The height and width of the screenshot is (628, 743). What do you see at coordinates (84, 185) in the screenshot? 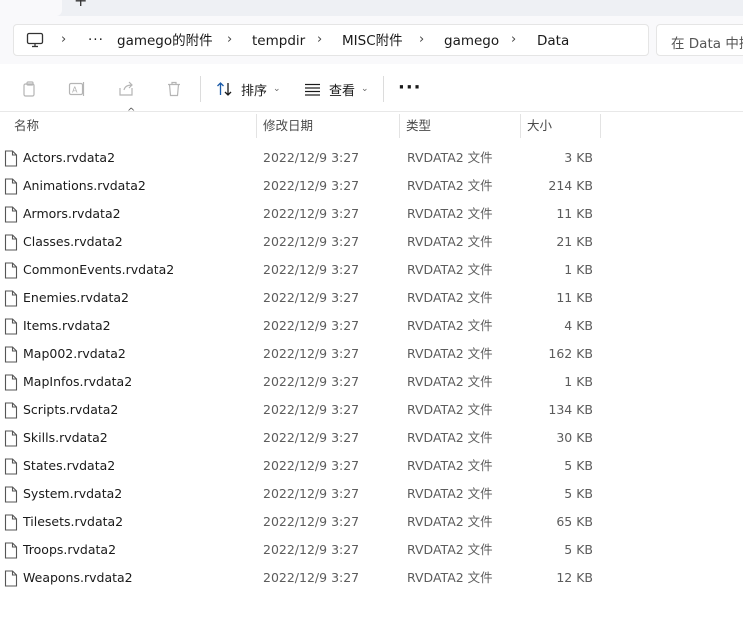
I see `file-name: Animations.rvdata2` at bounding box center [84, 185].